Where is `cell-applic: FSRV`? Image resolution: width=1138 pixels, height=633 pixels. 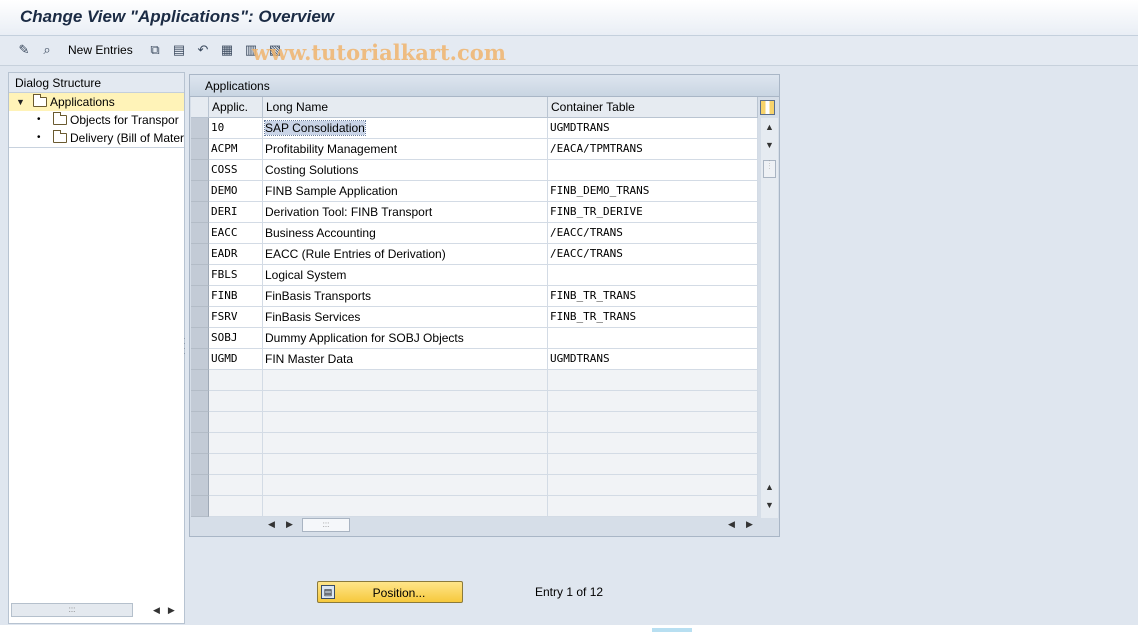
cell-applic: FSRV is located at coordinates (236, 317).